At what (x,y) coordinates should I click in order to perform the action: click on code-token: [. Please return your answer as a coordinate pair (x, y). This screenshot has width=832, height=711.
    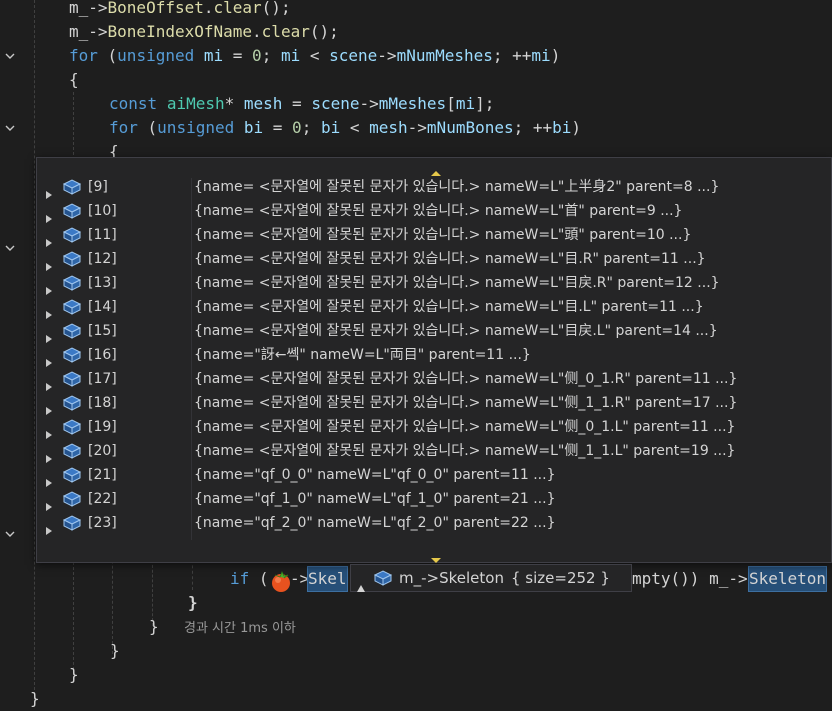
    Looking at the image, I should click on (451, 103).